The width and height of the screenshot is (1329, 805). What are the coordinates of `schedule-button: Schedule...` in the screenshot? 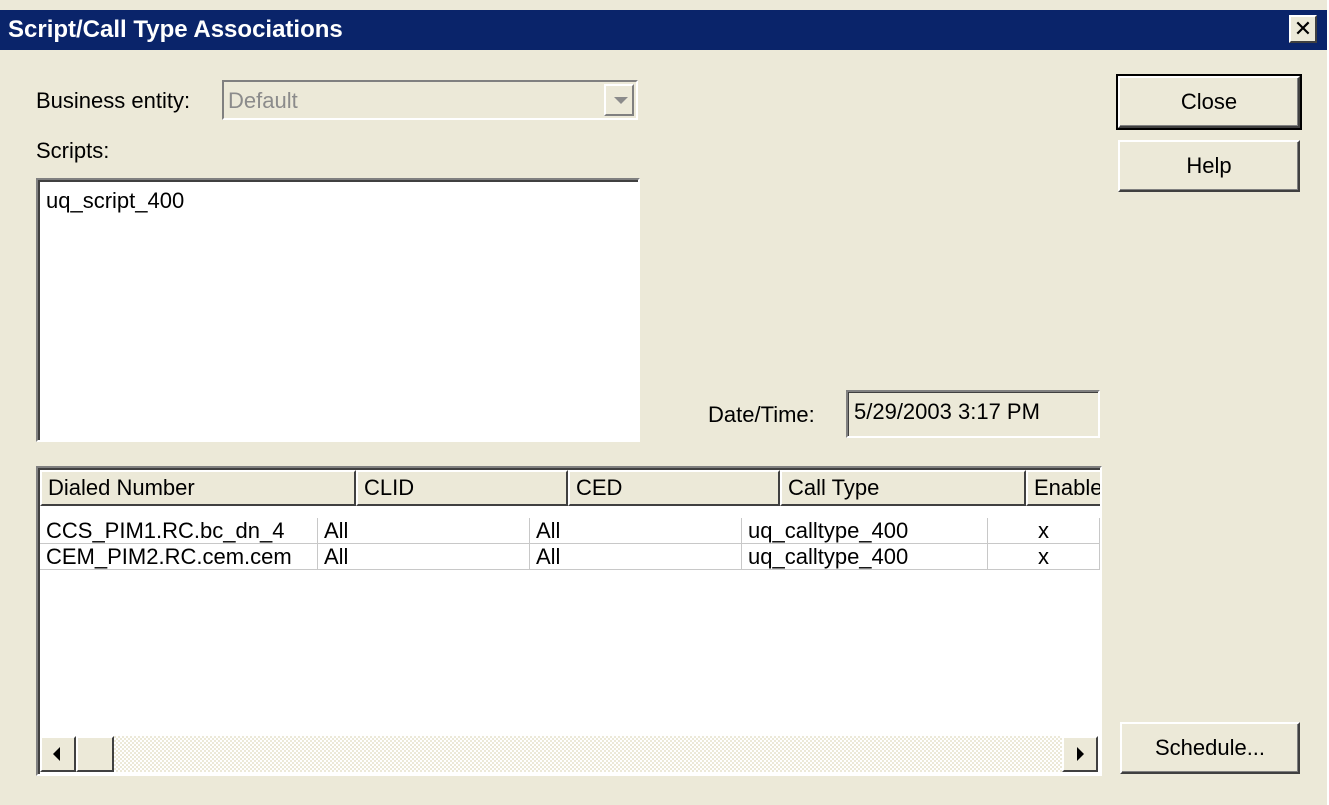 It's located at (1210, 748).